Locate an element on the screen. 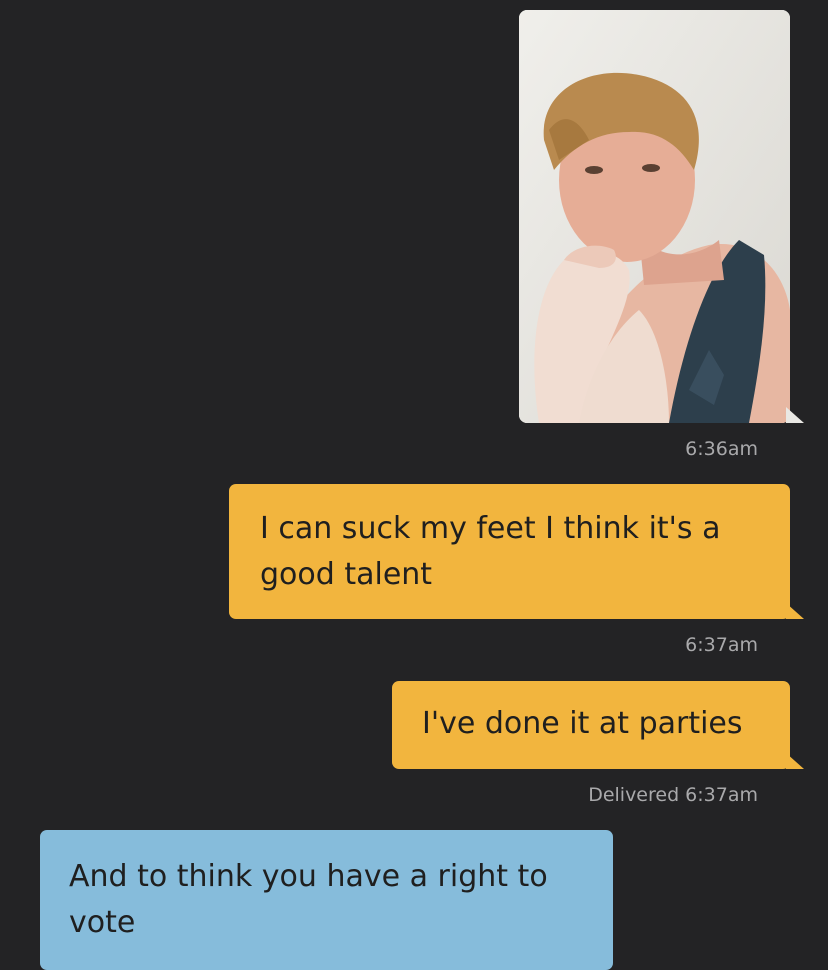 Image resolution: width=828 pixels, height=970 pixels. incoming-message: And to think you have a right to vote is located at coordinates (326, 900).